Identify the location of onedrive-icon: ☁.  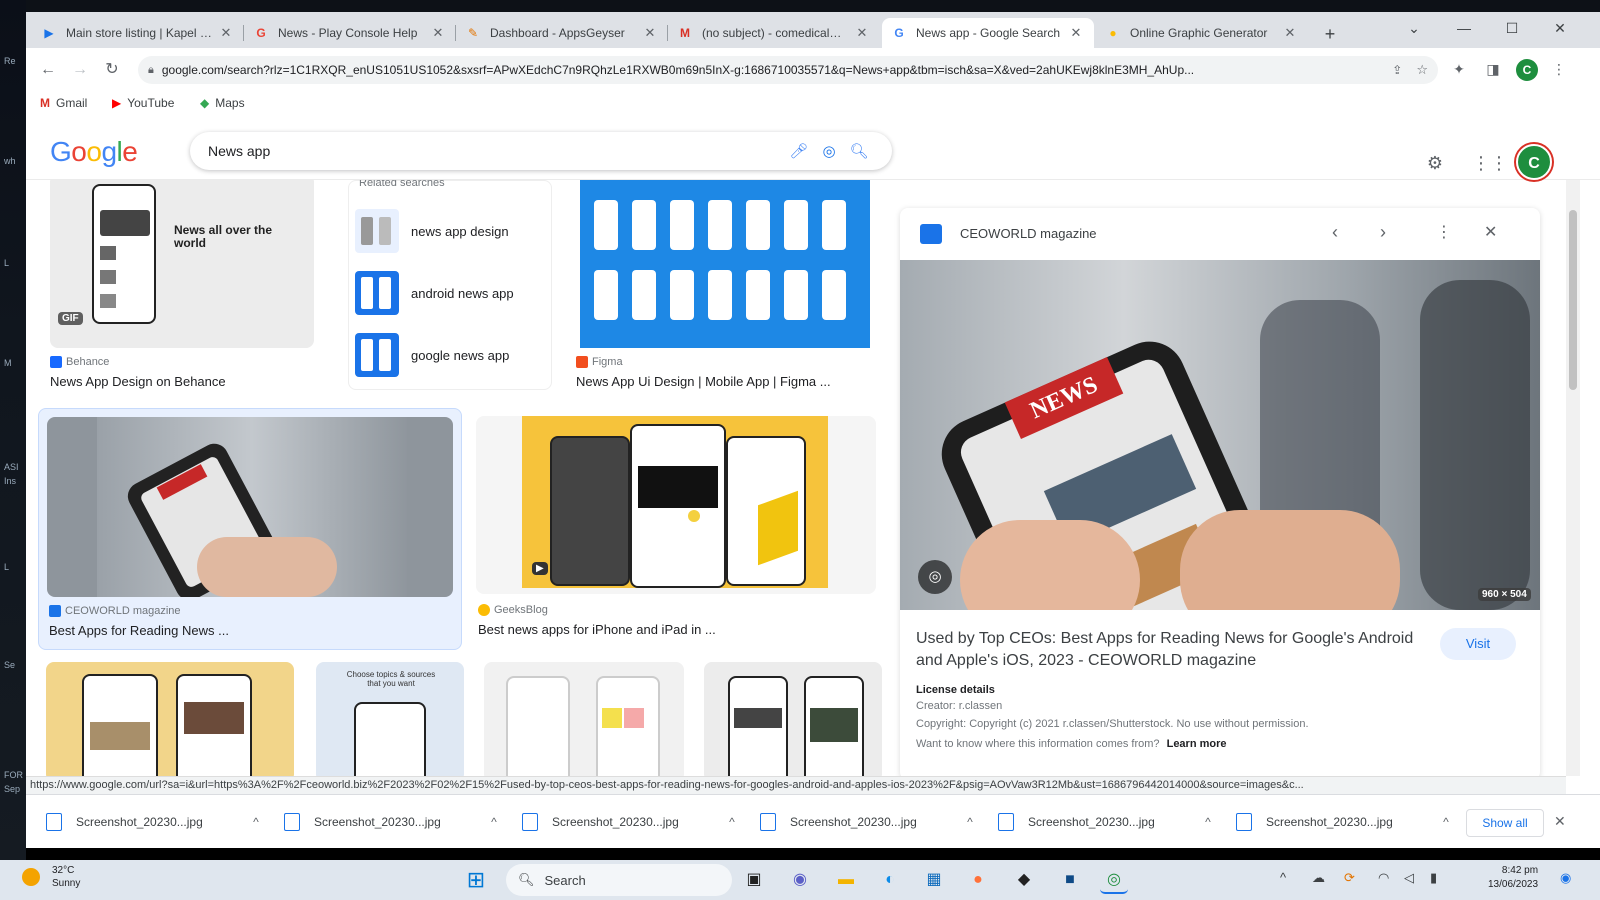
(1318, 878).